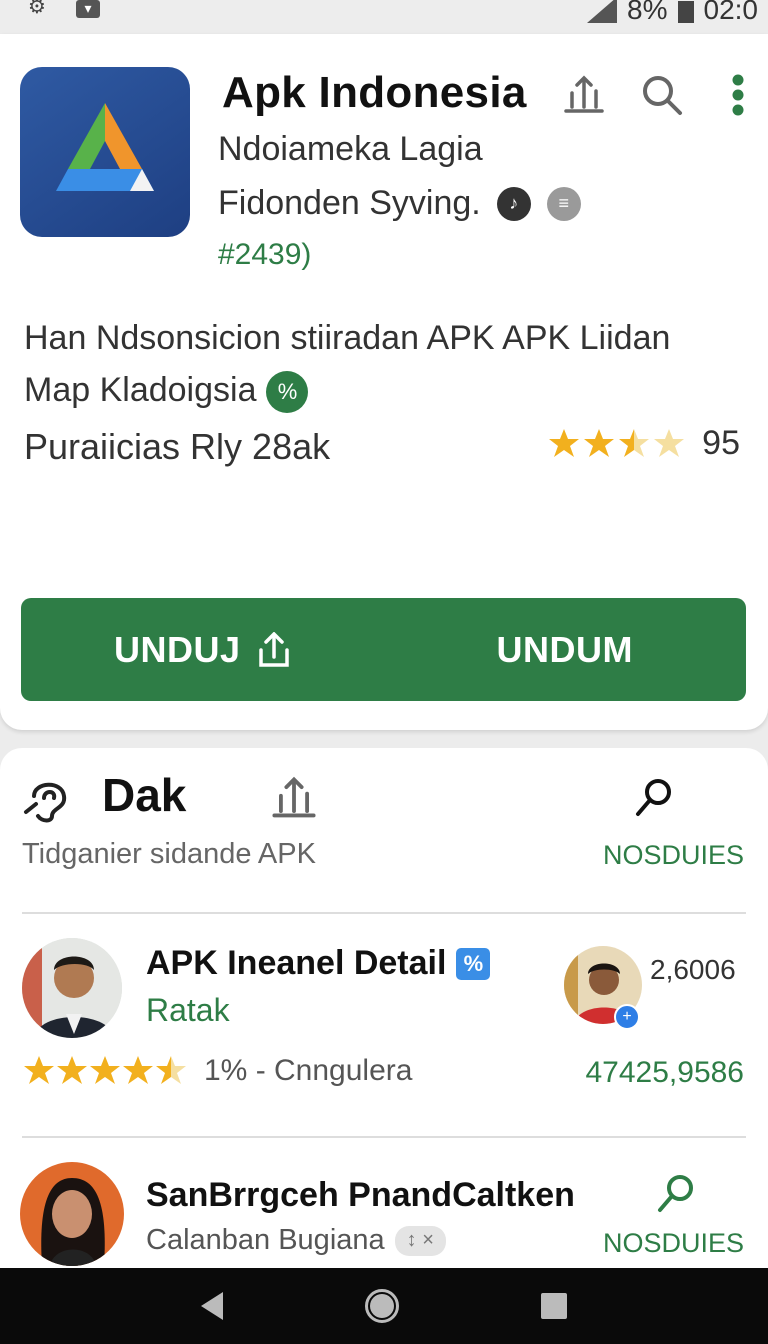 Image resolution: width=768 pixels, height=1344 pixels. I want to click on row-count: 2,6006, so click(693, 969).